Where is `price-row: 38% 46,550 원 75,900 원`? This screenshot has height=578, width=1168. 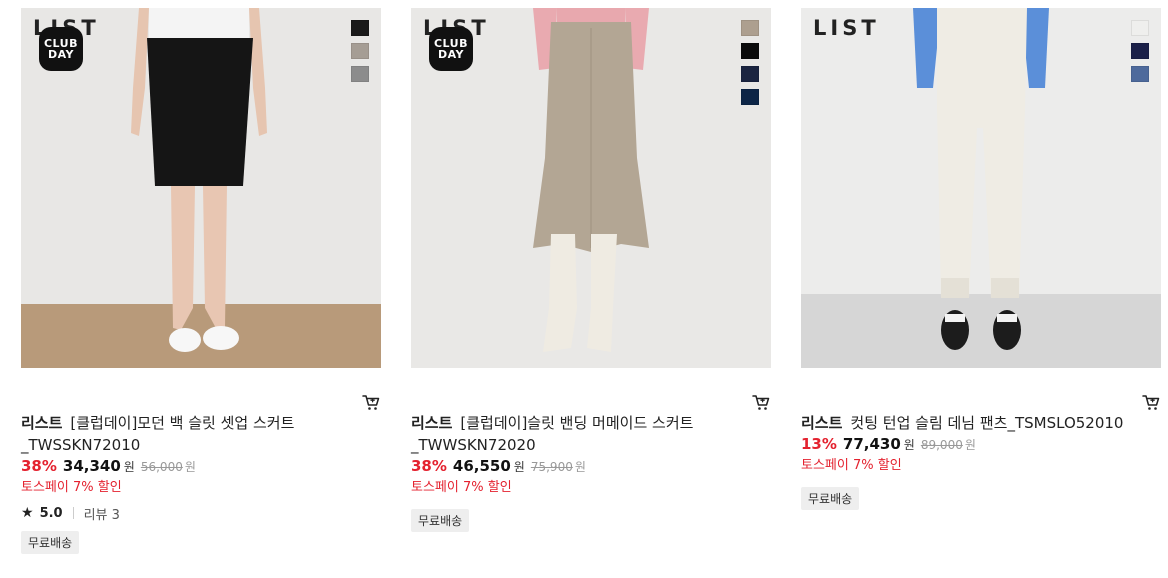
price-row: 38% 46,550 원 75,900 원 is located at coordinates (591, 468).